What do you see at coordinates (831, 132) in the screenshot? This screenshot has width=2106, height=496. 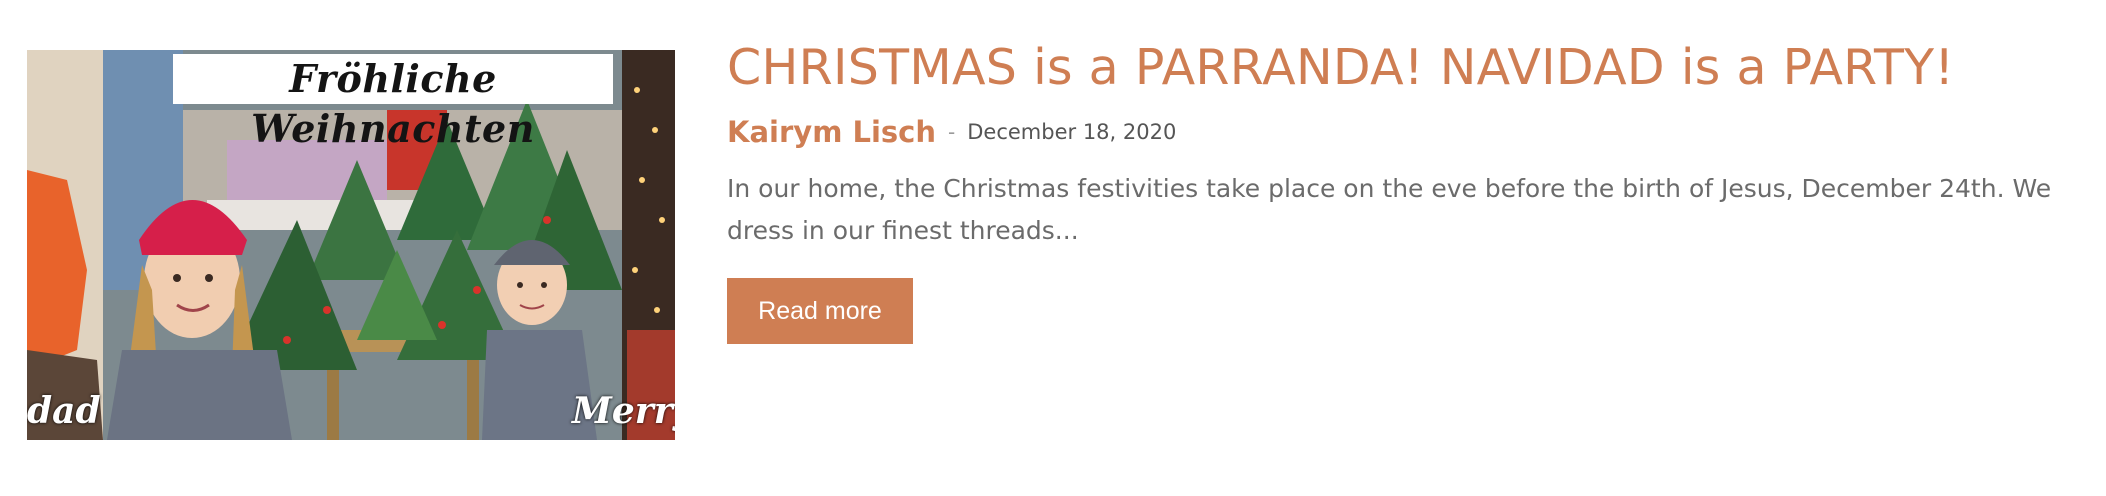 I see `post-author: Kairym Lisch` at bounding box center [831, 132].